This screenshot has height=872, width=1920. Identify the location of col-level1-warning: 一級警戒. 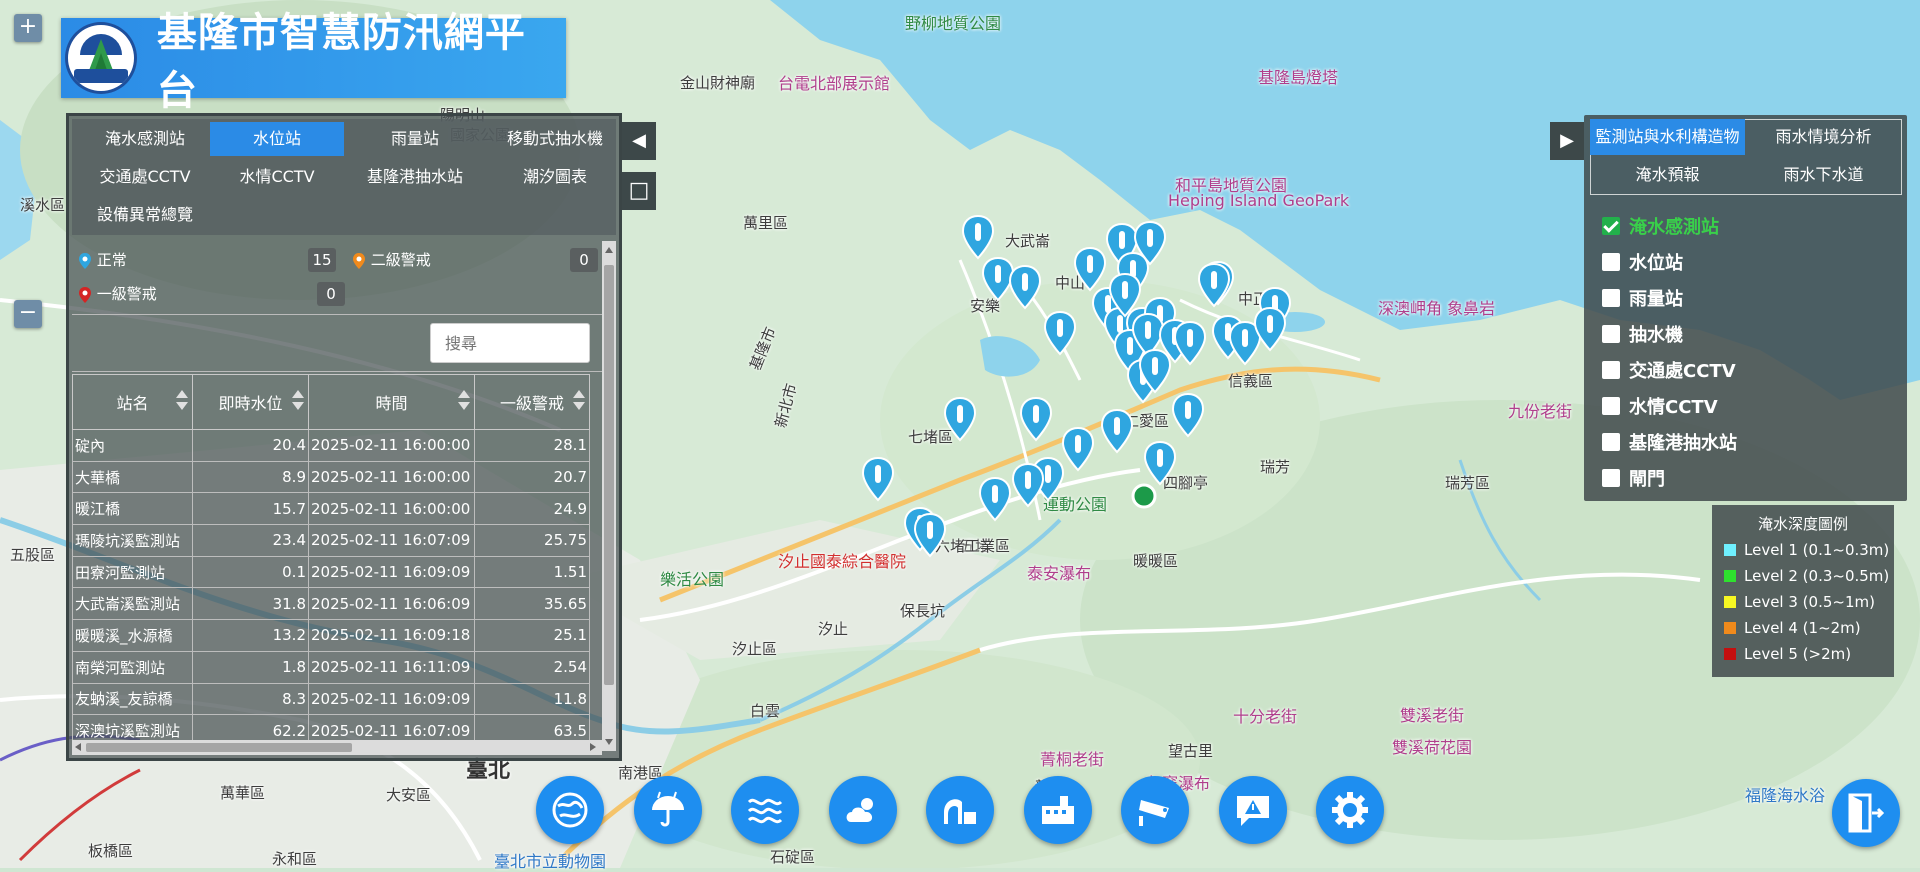
(532, 402).